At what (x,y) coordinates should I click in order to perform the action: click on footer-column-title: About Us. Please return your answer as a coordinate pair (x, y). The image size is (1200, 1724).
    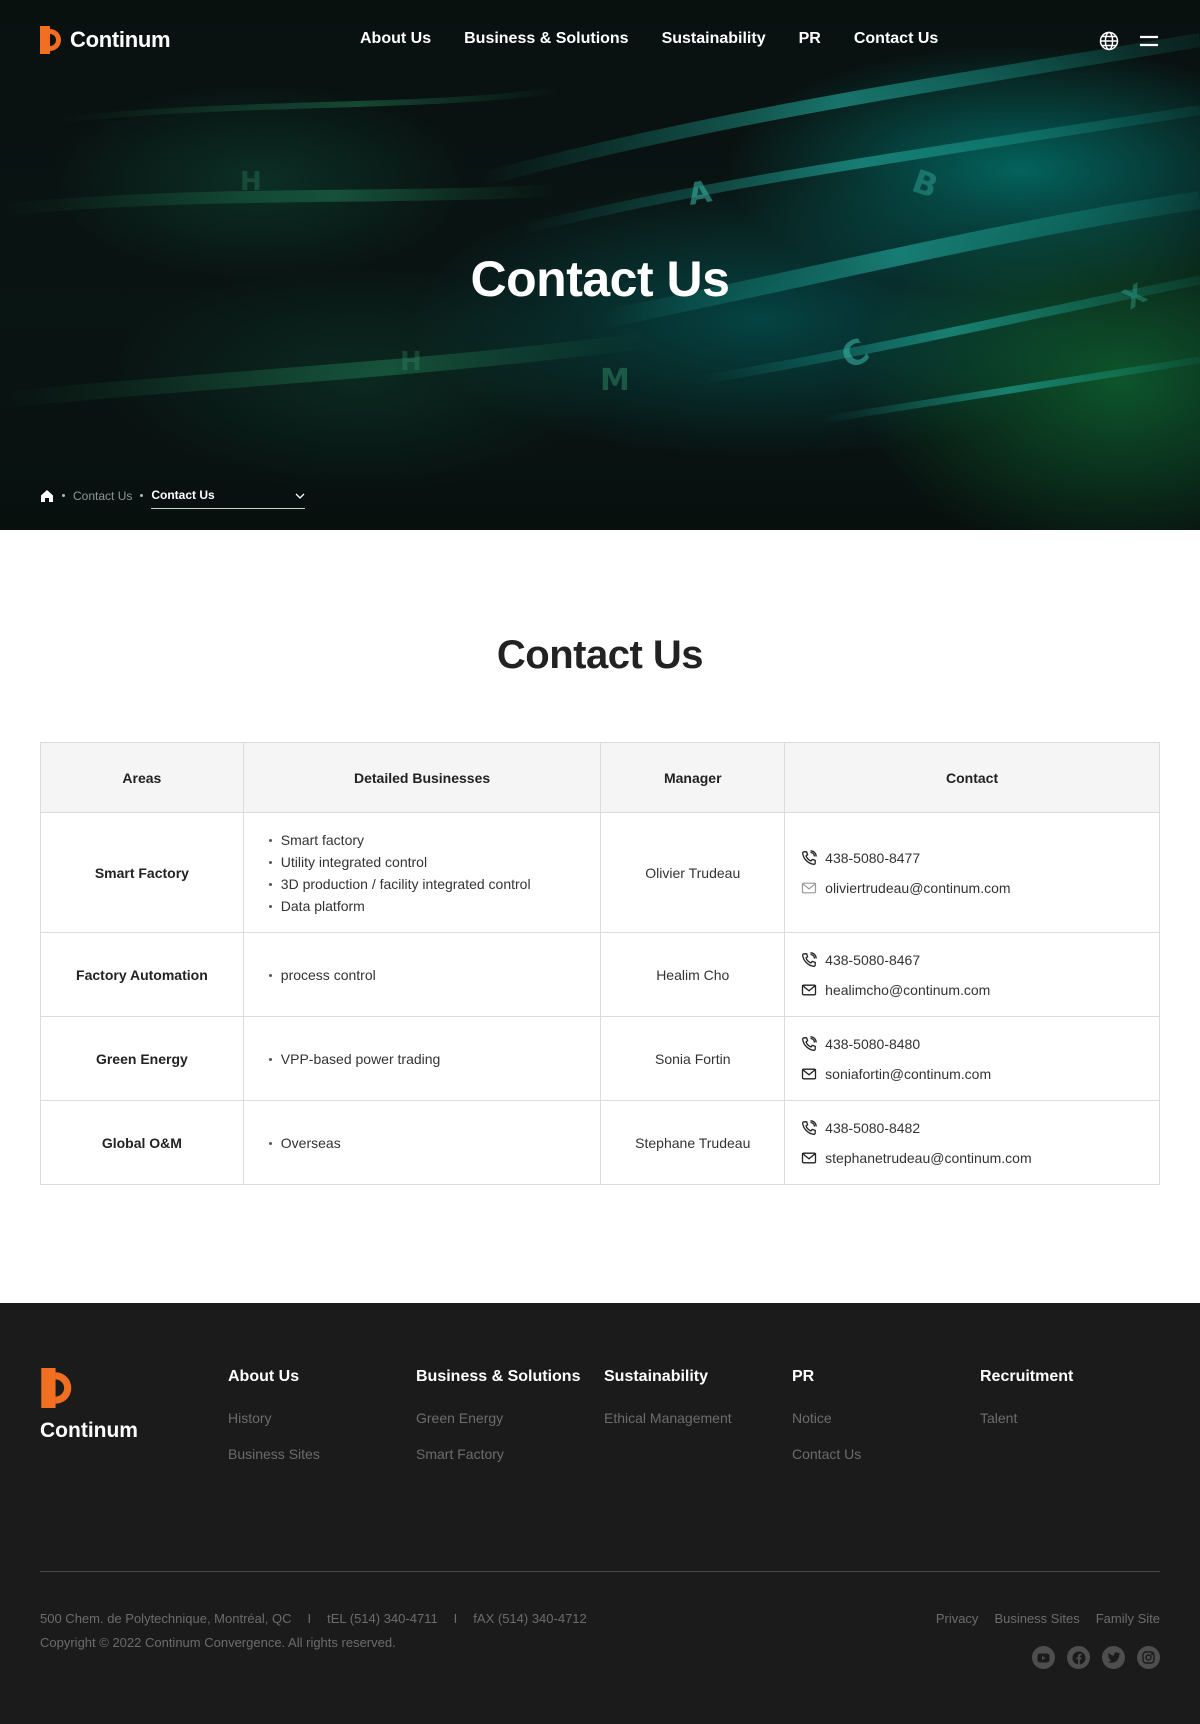
    Looking at the image, I should click on (322, 1377).